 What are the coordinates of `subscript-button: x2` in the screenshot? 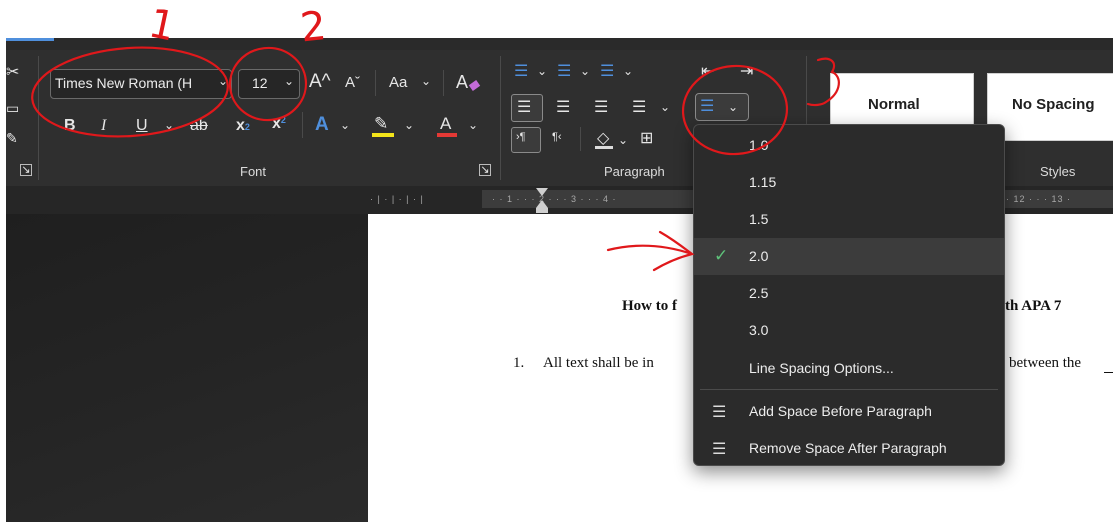 It's located at (243, 126).